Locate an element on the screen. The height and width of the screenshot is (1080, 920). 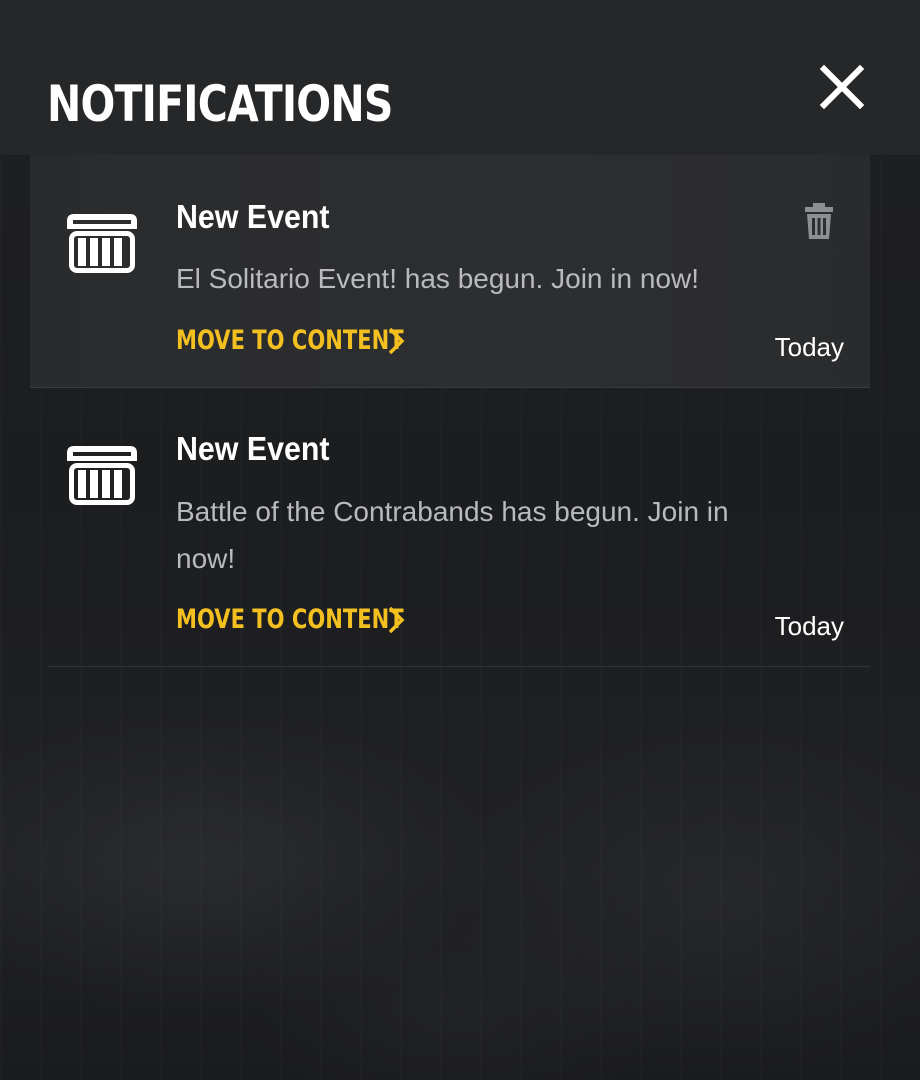
notifications-header: NOTIFICATIONS is located at coordinates (460, 77).